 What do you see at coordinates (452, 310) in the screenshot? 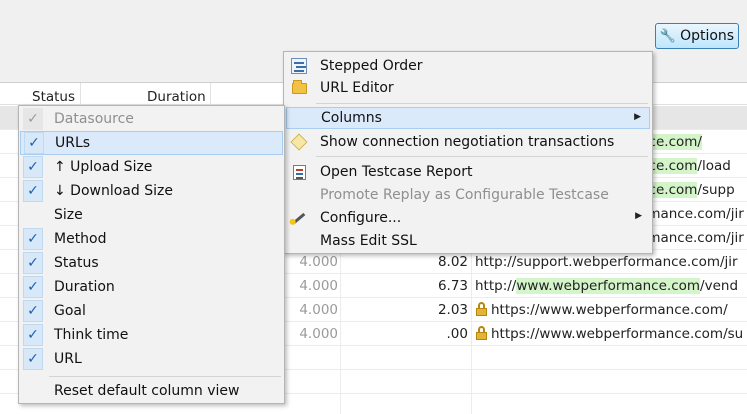
I see `duration-cell: 2.03` at bounding box center [452, 310].